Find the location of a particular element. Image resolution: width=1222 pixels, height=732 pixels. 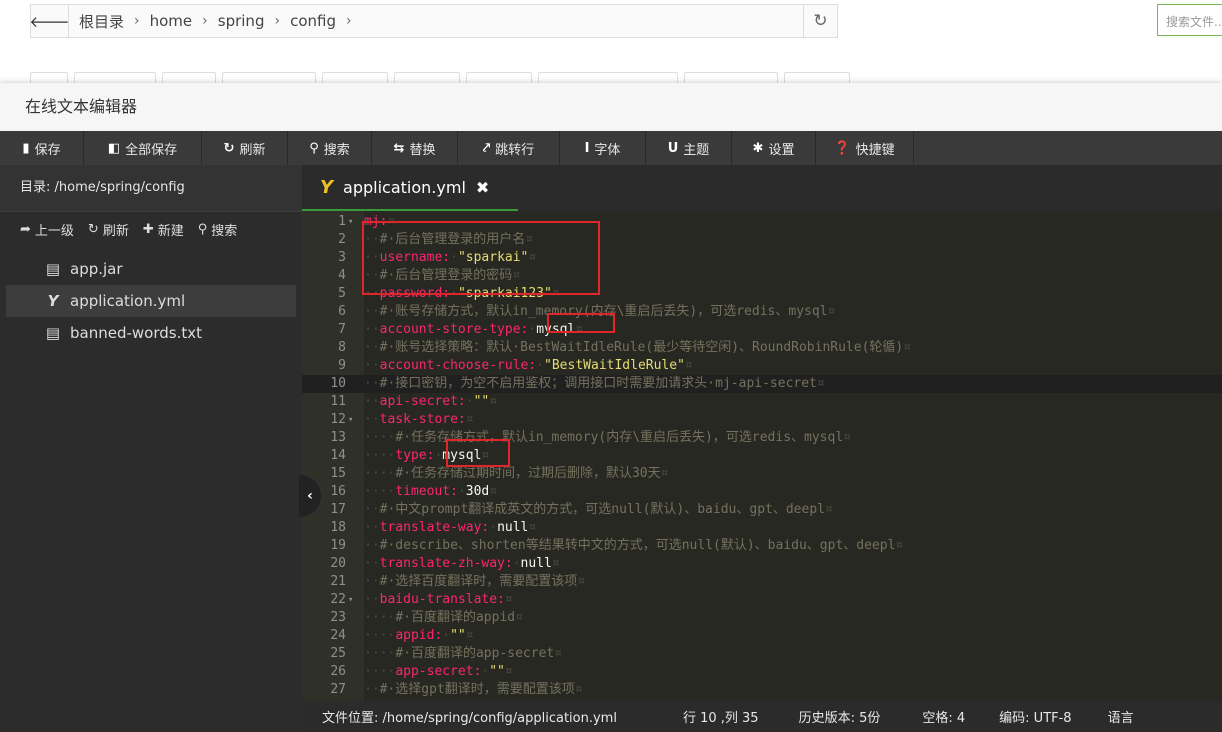

status-encoding: 编码: UTF-8 is located at coordinates (1035, 716).